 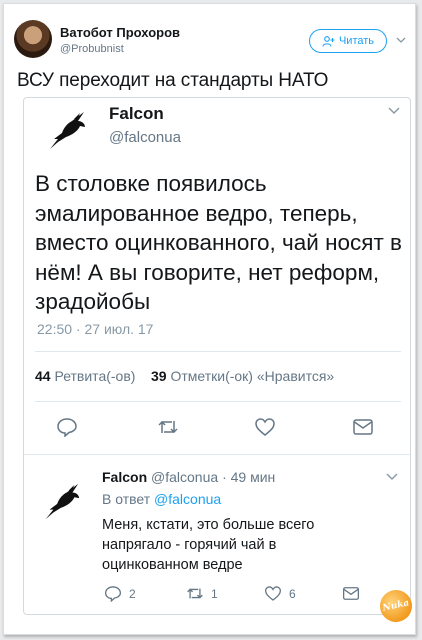 I want to click on avatar, so click(x=33, y=39).